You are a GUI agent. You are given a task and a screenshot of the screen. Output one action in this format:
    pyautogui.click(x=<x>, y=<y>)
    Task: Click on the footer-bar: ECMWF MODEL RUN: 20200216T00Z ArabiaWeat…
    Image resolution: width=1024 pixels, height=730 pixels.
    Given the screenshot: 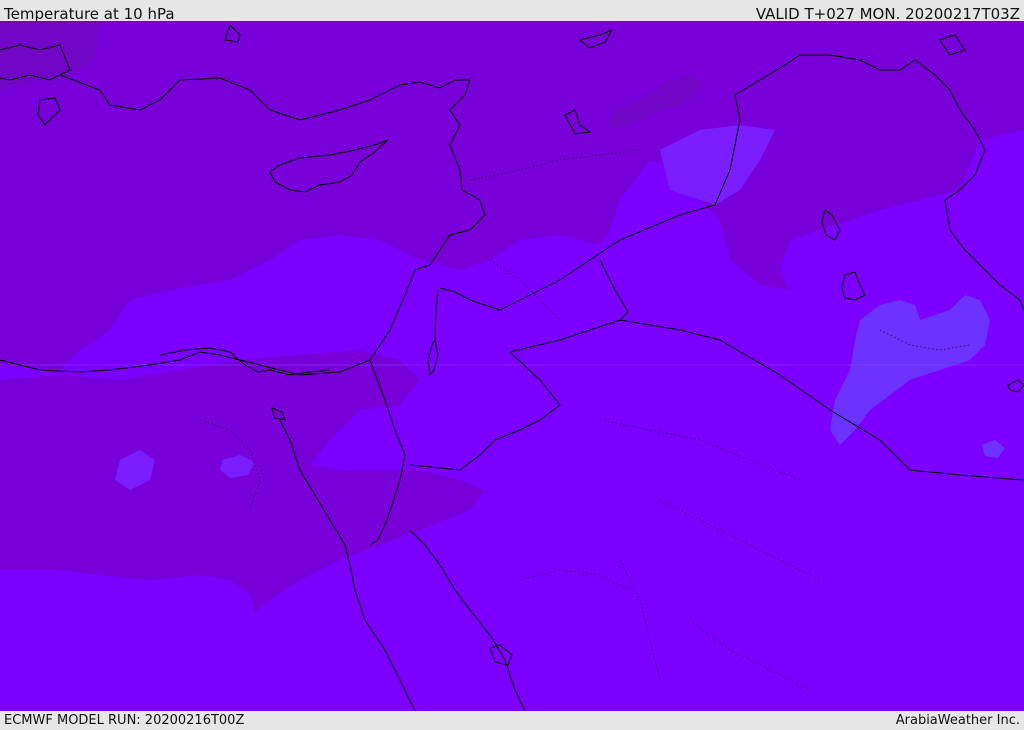 What is the action you would take?
    pyautogui.click(x=512, y=720)
    